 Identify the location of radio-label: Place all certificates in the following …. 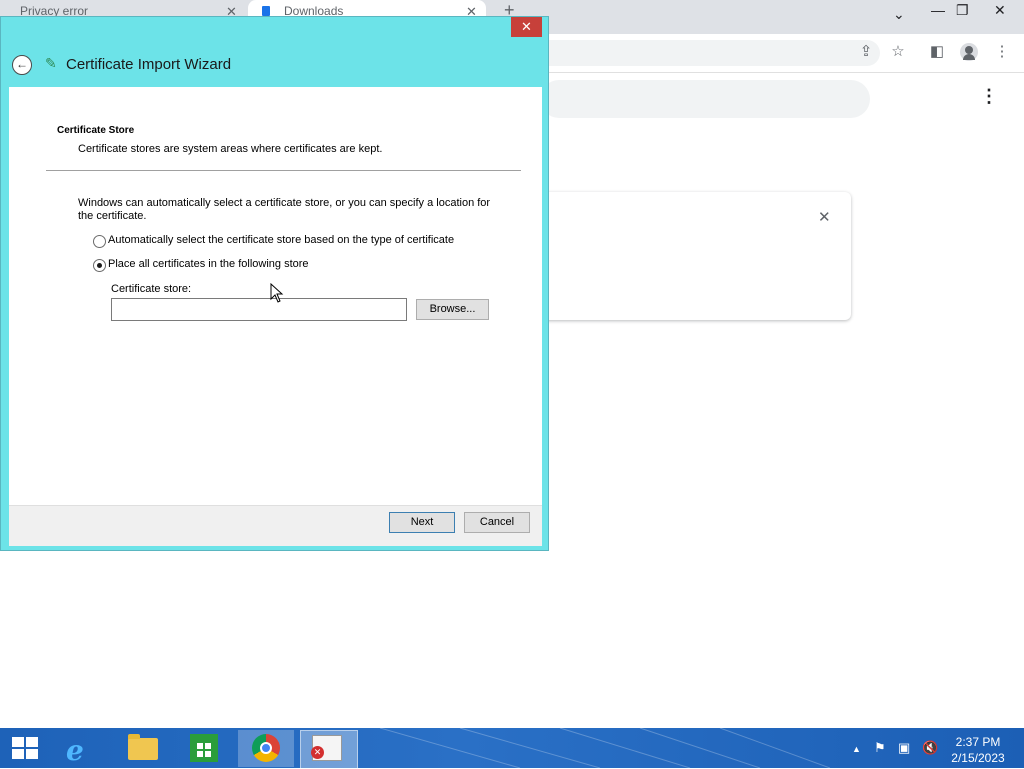
(208, 264).